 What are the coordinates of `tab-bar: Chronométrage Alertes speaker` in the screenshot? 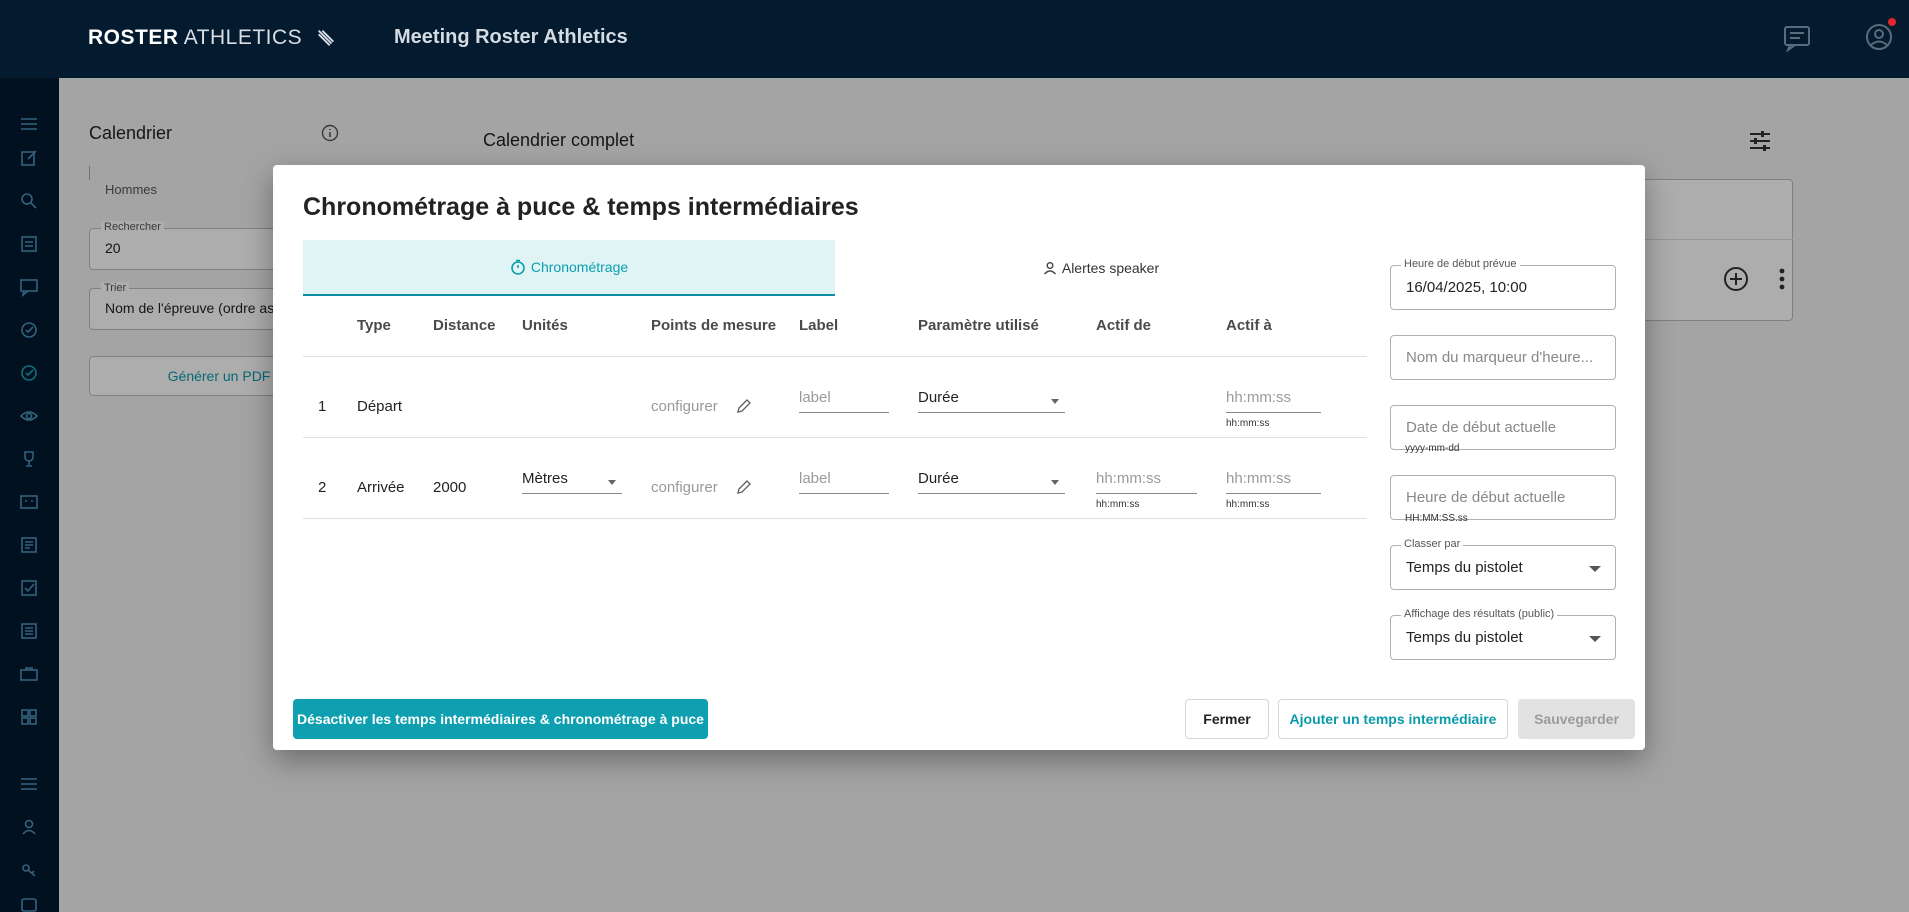 It's located at (835, 268).